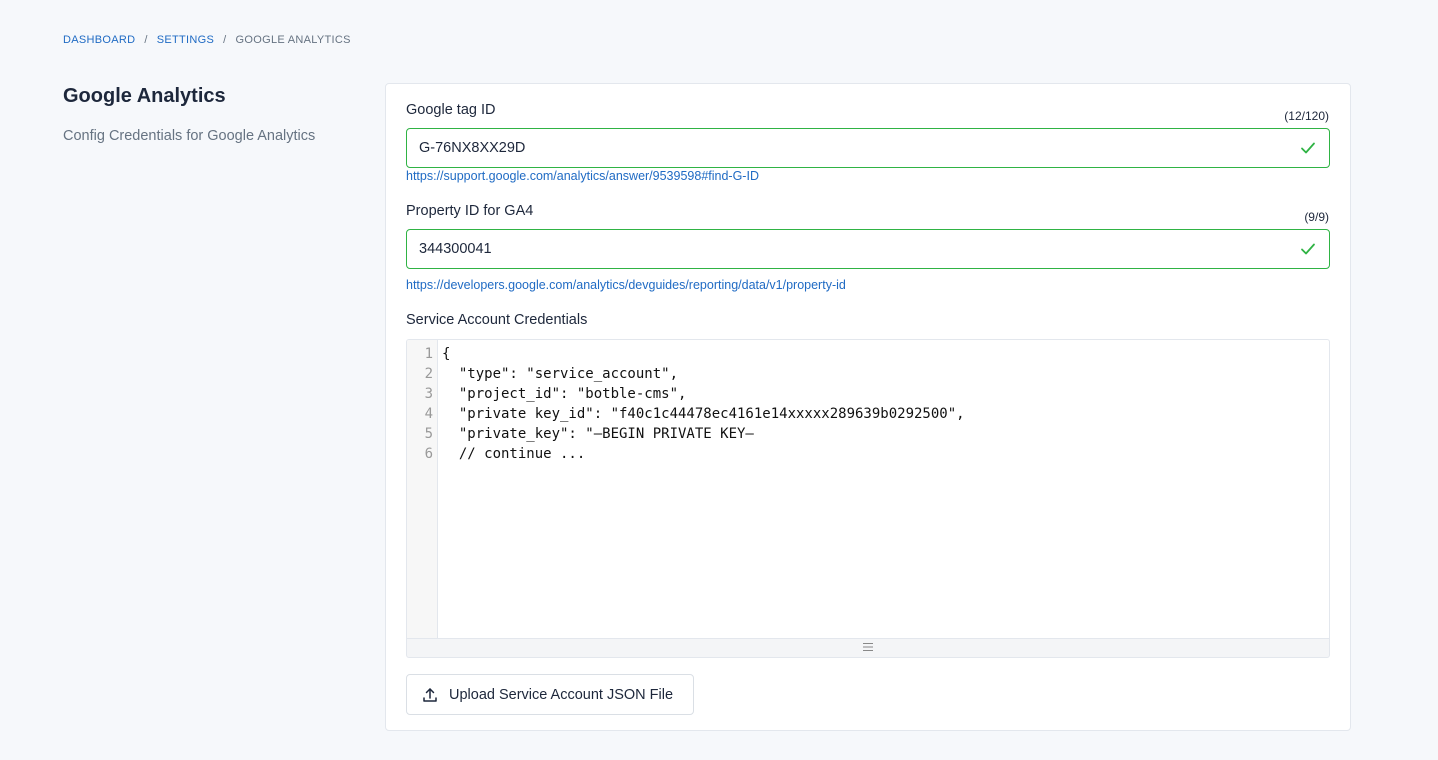  Describe the element at coordinates (1306, 116) in the screenshot. I see `tag-id-counter: (12/120)` at that location.